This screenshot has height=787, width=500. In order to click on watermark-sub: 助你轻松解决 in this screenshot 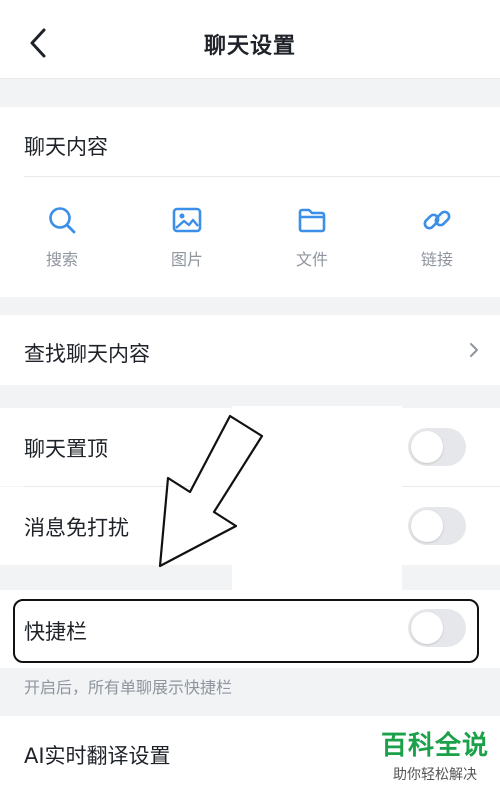, I will do `click(435, 775)`.